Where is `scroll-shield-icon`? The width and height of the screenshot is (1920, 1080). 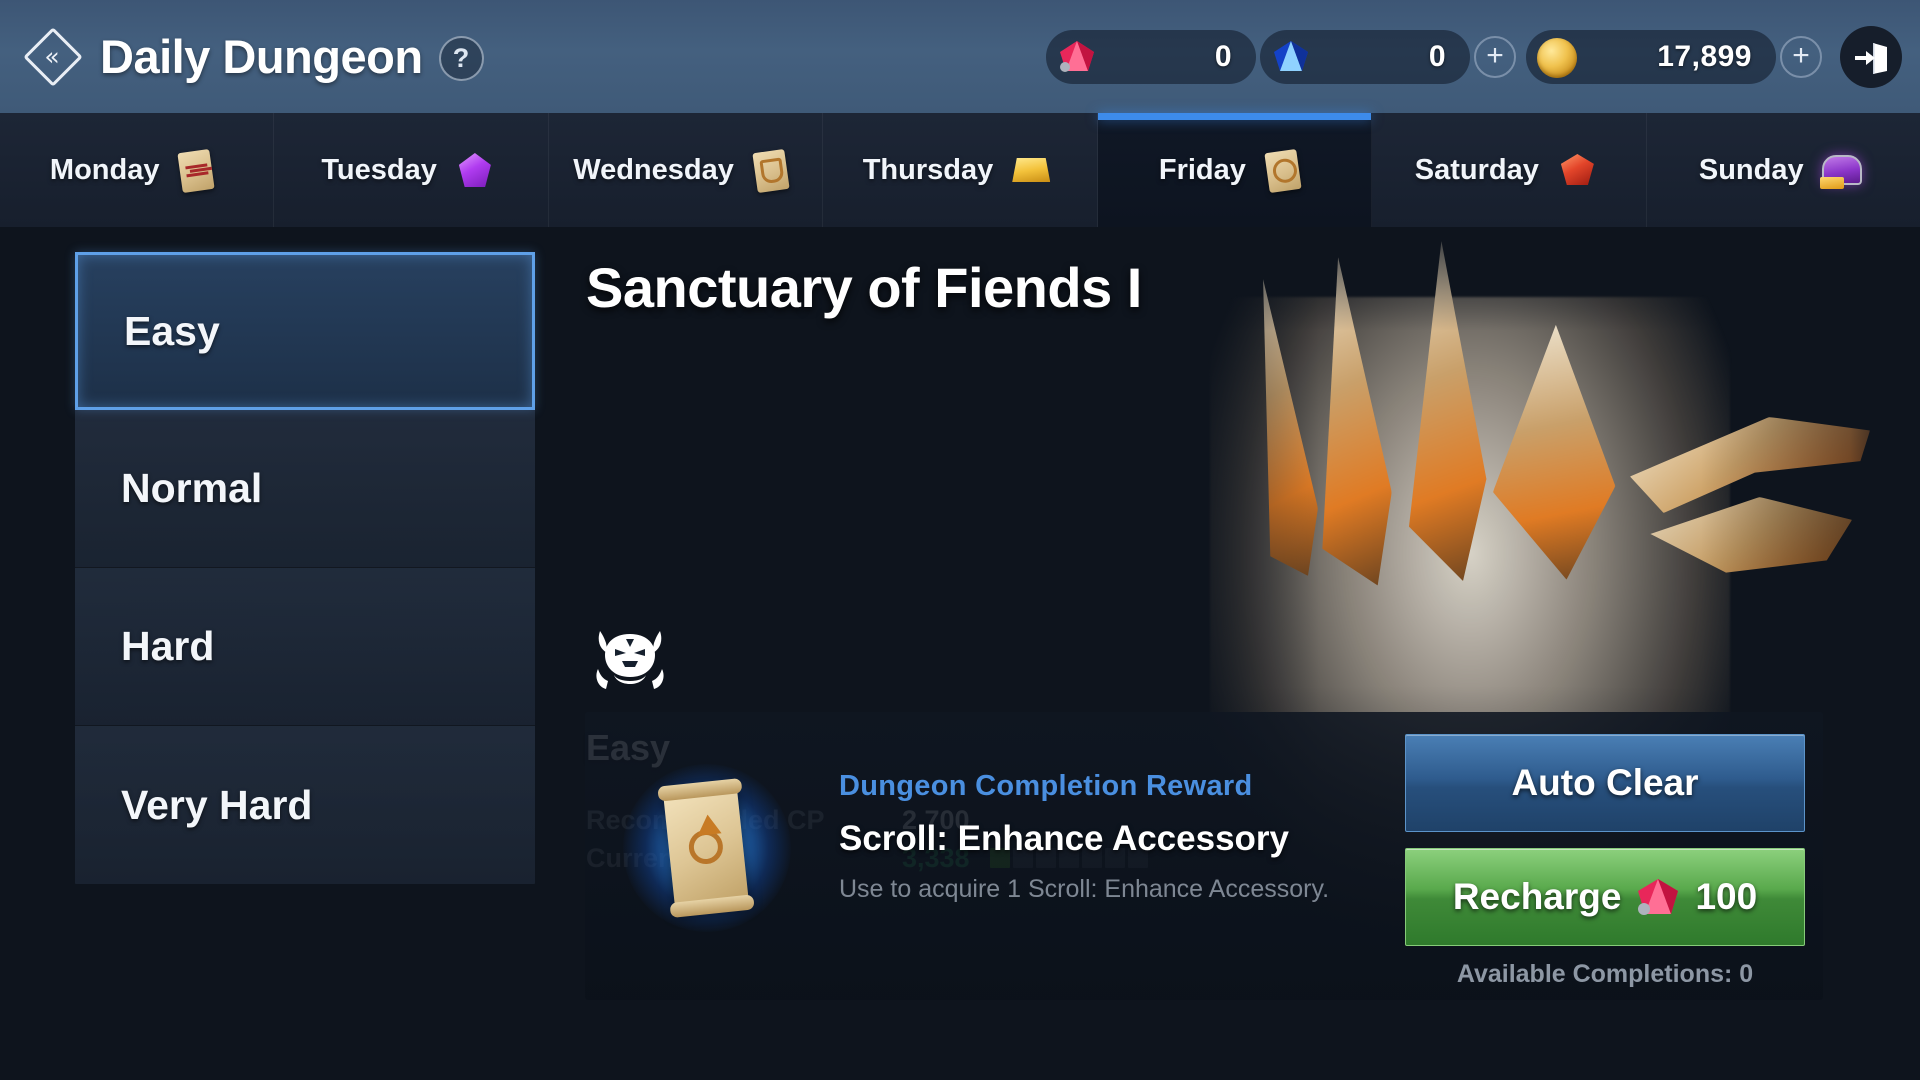
scroll-shield-icon is located at coordinates (772, 170).